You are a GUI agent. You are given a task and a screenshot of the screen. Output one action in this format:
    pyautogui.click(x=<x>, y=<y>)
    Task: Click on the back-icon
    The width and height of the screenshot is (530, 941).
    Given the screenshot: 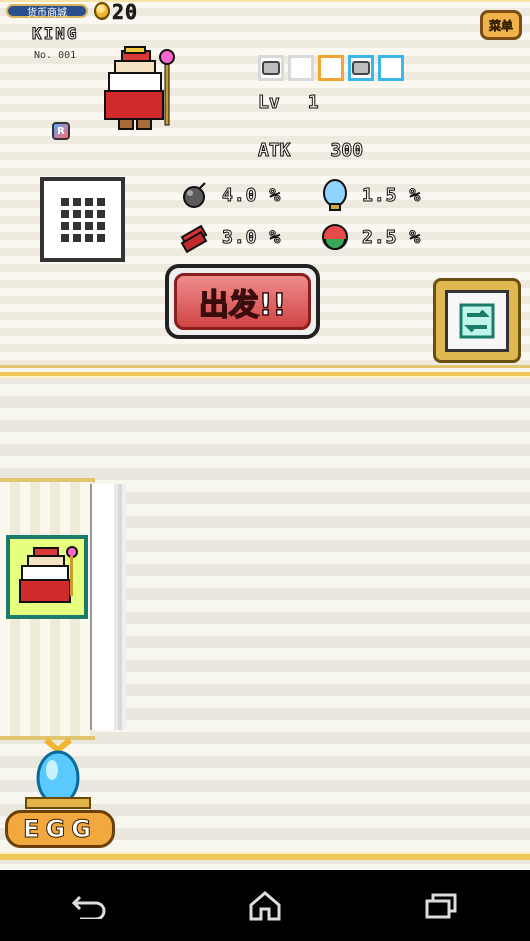 What is the action you would take?
    pyautogui.click(x=88, y=906)
    